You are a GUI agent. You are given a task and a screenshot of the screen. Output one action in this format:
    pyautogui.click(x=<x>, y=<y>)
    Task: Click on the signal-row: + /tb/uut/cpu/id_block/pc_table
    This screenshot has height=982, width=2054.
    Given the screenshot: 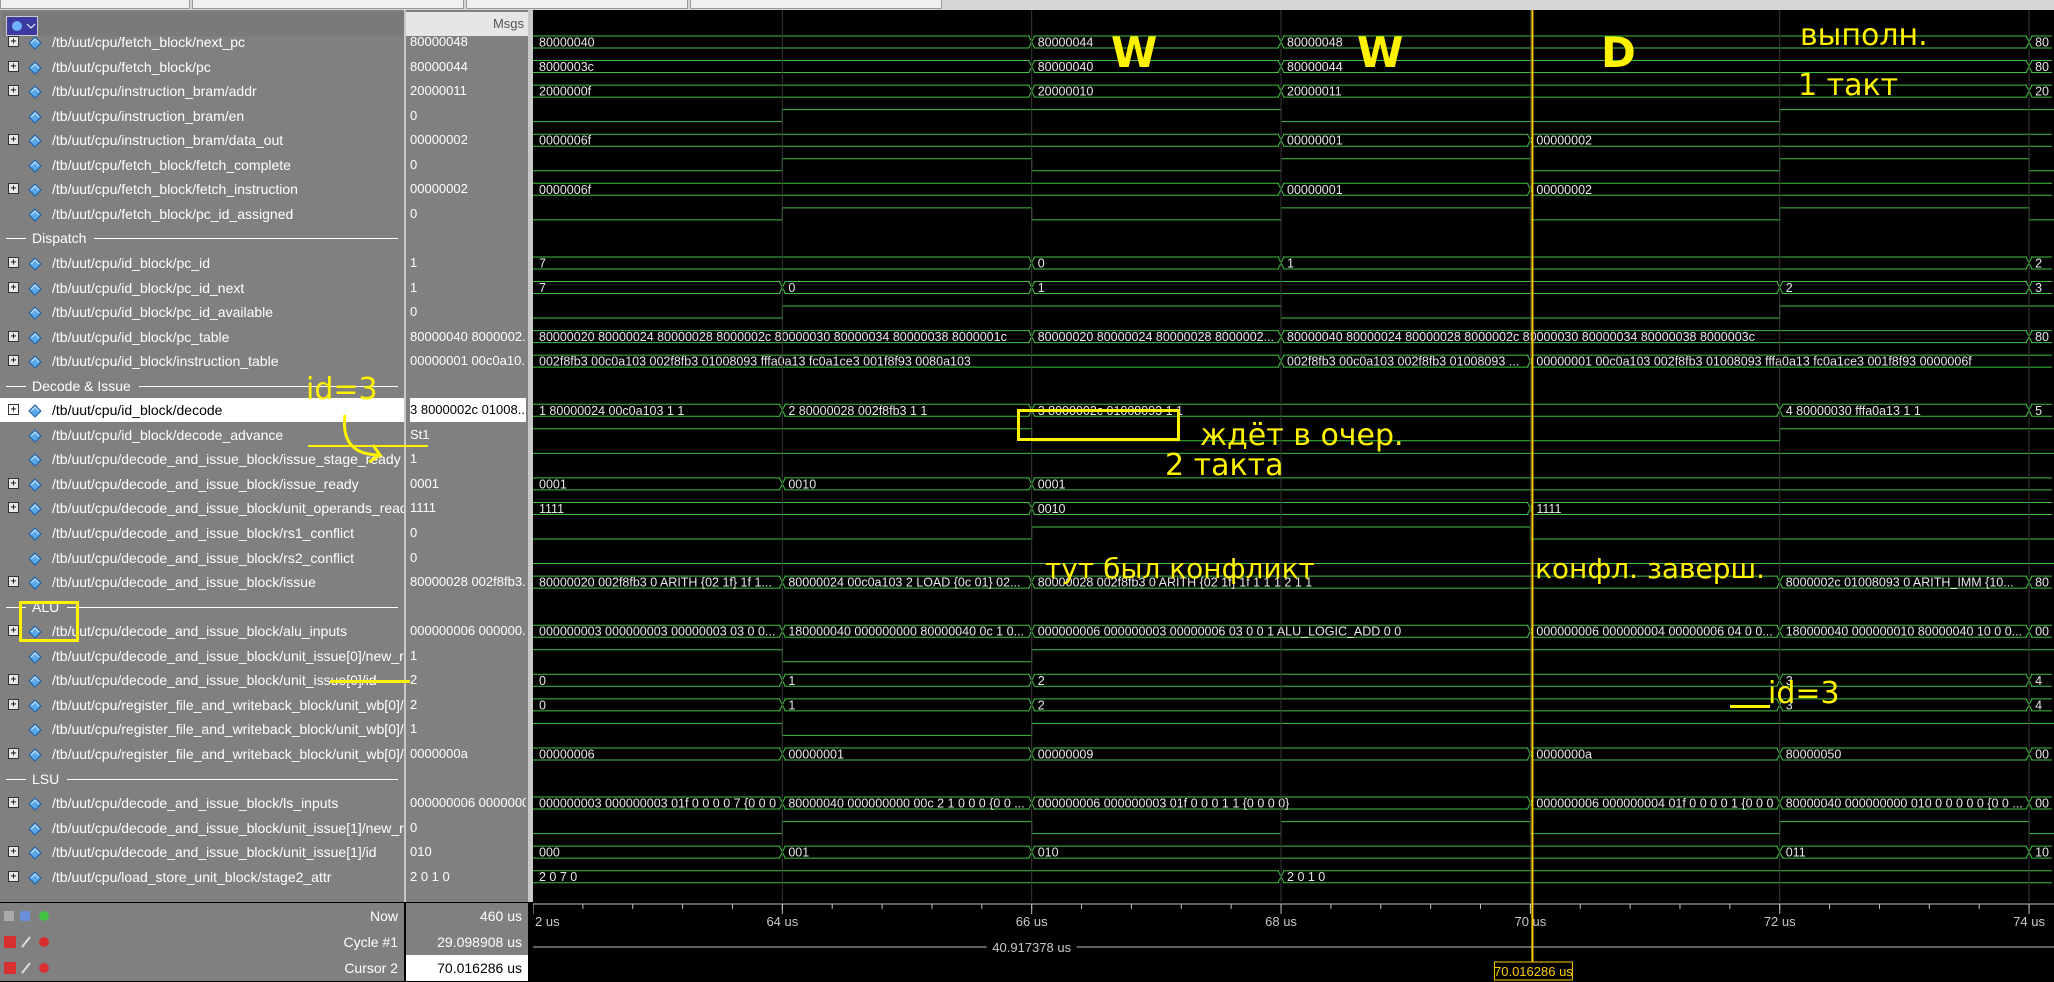 What is the action you would take?
    pyautogui.click(x=202, y=337)
    